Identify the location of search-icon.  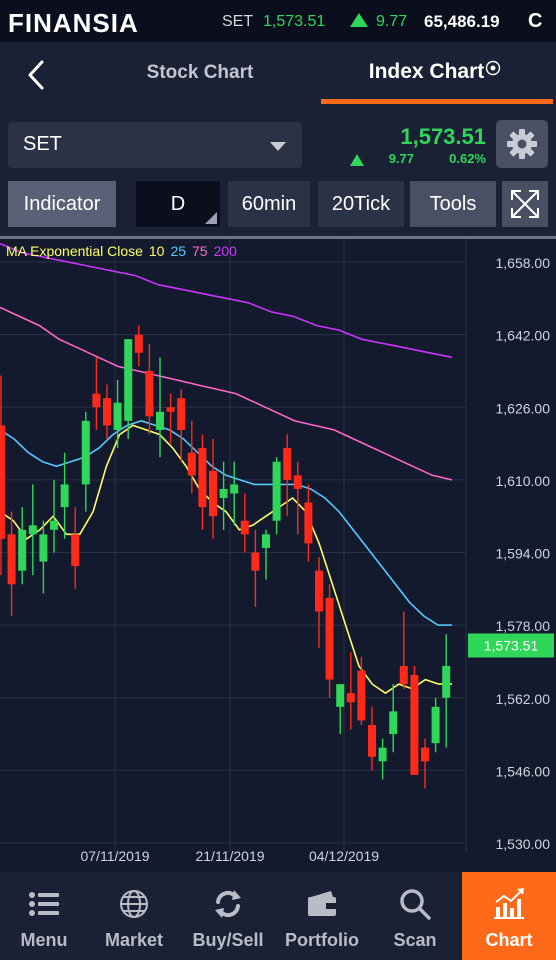
(415, 904).